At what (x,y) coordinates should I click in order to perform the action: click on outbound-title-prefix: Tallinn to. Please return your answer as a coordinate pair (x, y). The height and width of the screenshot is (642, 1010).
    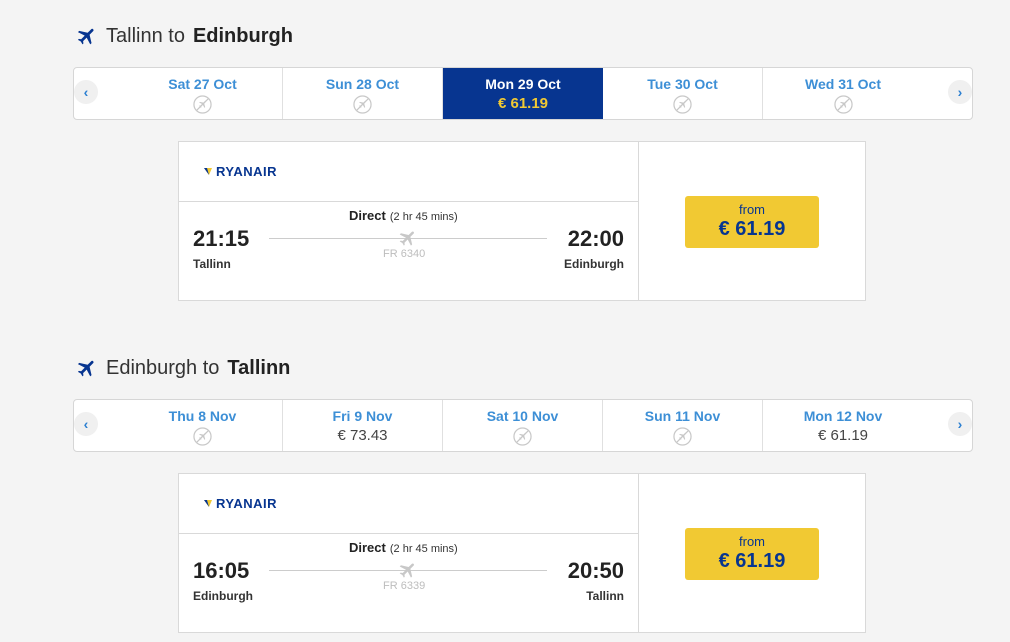
    Looking at the image, I should click on (145, 35).